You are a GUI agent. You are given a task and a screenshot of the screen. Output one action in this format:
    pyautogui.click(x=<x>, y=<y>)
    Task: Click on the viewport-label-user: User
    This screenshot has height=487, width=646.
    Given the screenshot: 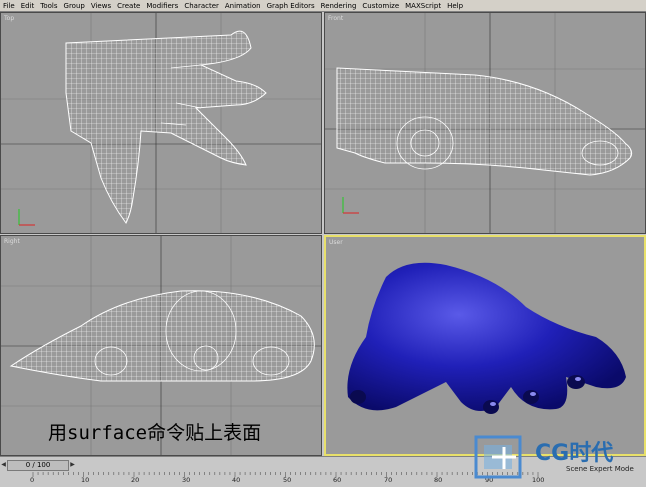 What is the action you would take?
    pyautogui.click(x=336, y=242)
    